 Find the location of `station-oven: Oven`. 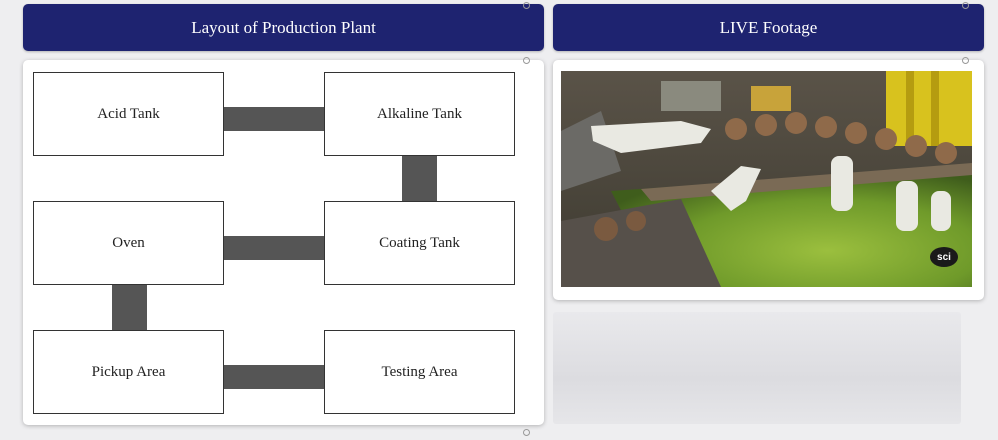

station-oven: Oven is located at coordinates (128, 243).